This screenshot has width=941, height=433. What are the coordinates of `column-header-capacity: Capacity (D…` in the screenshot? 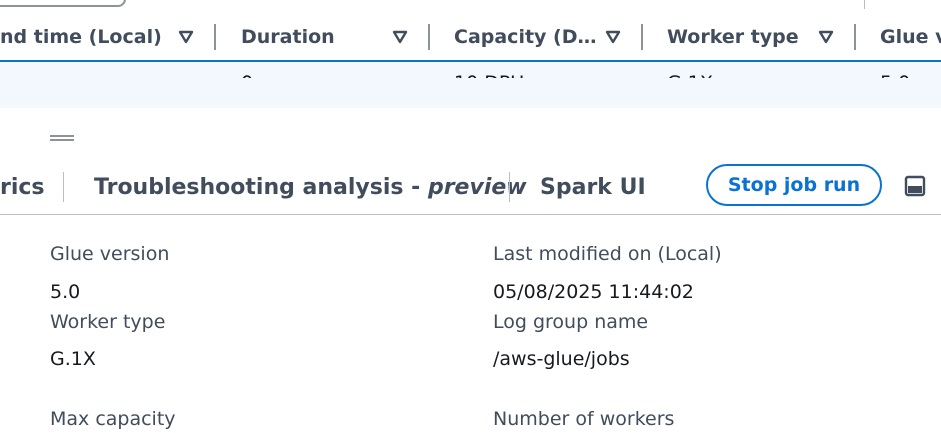 It's located at (525, 37).